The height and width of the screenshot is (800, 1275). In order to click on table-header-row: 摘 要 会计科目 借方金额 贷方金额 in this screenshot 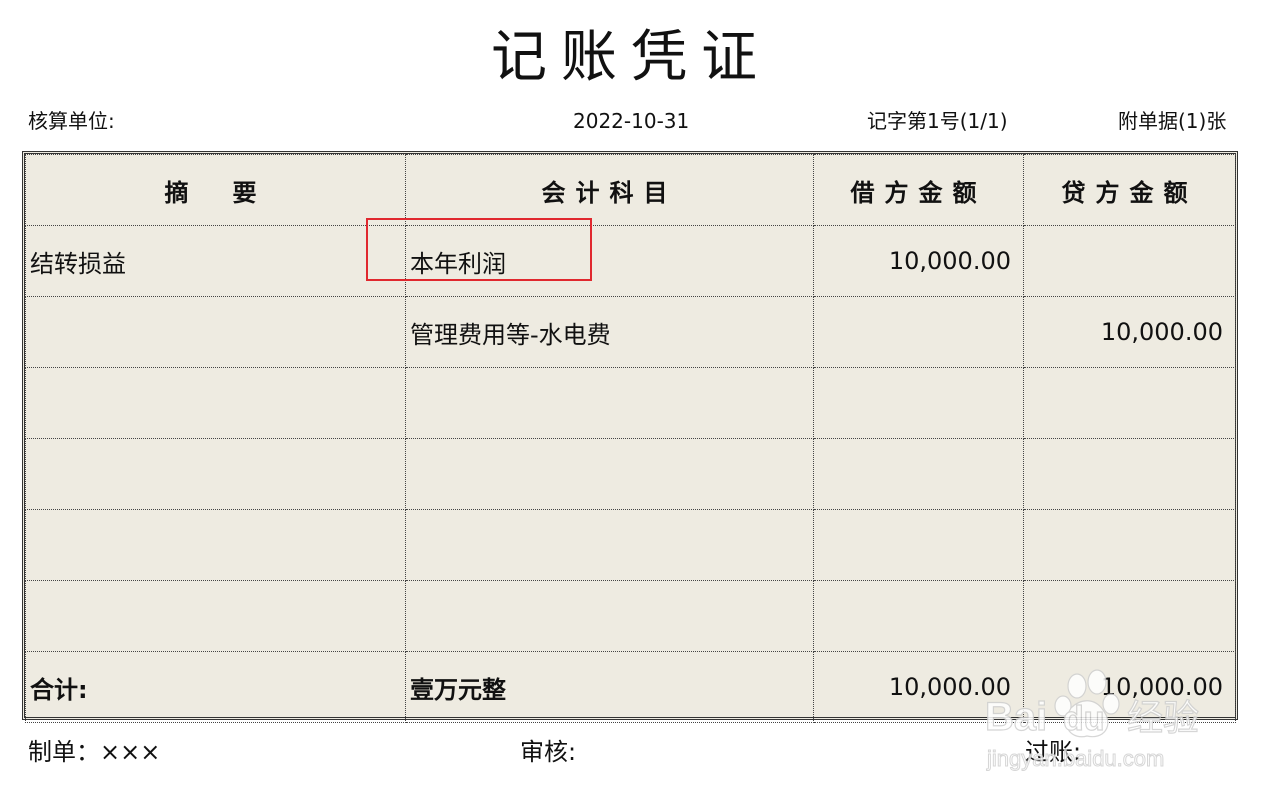, I will do `click(630, 190)`.